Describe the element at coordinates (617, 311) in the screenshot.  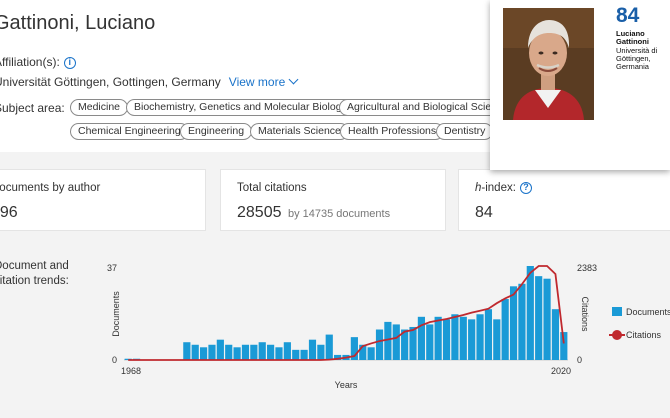
I see `legend-documents-swatch` at that location.